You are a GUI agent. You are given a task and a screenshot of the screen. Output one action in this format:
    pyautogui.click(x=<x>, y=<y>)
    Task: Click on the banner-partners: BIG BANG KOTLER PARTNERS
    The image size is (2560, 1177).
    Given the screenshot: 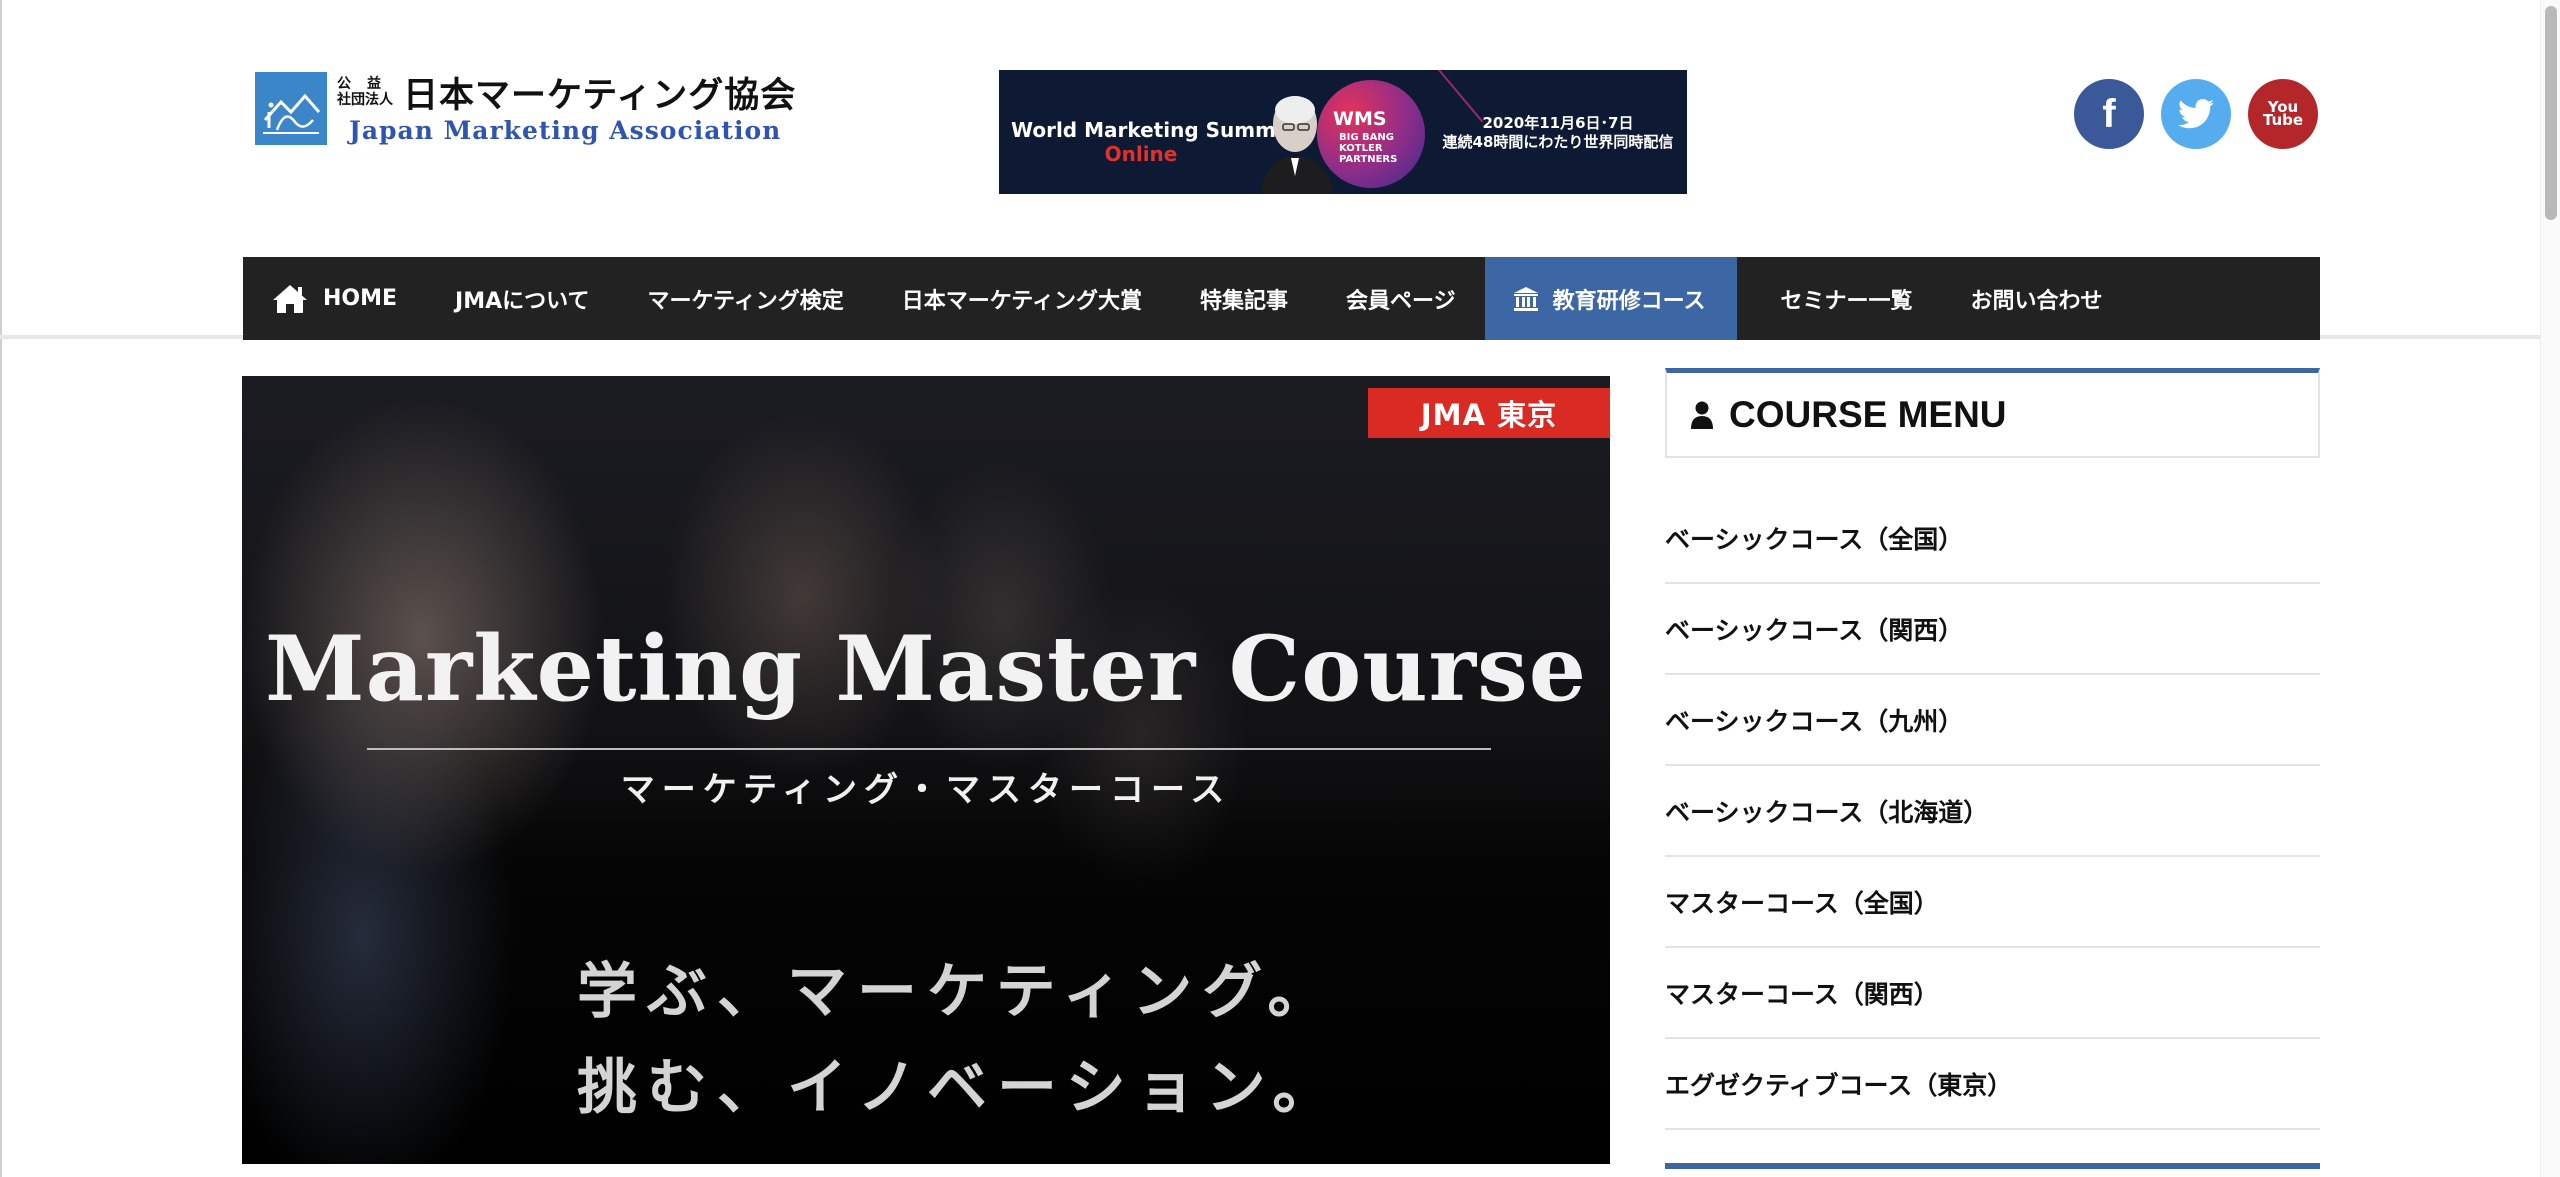 What is the action you would take?
    pyautogui.click(x=1368, y=148)
    